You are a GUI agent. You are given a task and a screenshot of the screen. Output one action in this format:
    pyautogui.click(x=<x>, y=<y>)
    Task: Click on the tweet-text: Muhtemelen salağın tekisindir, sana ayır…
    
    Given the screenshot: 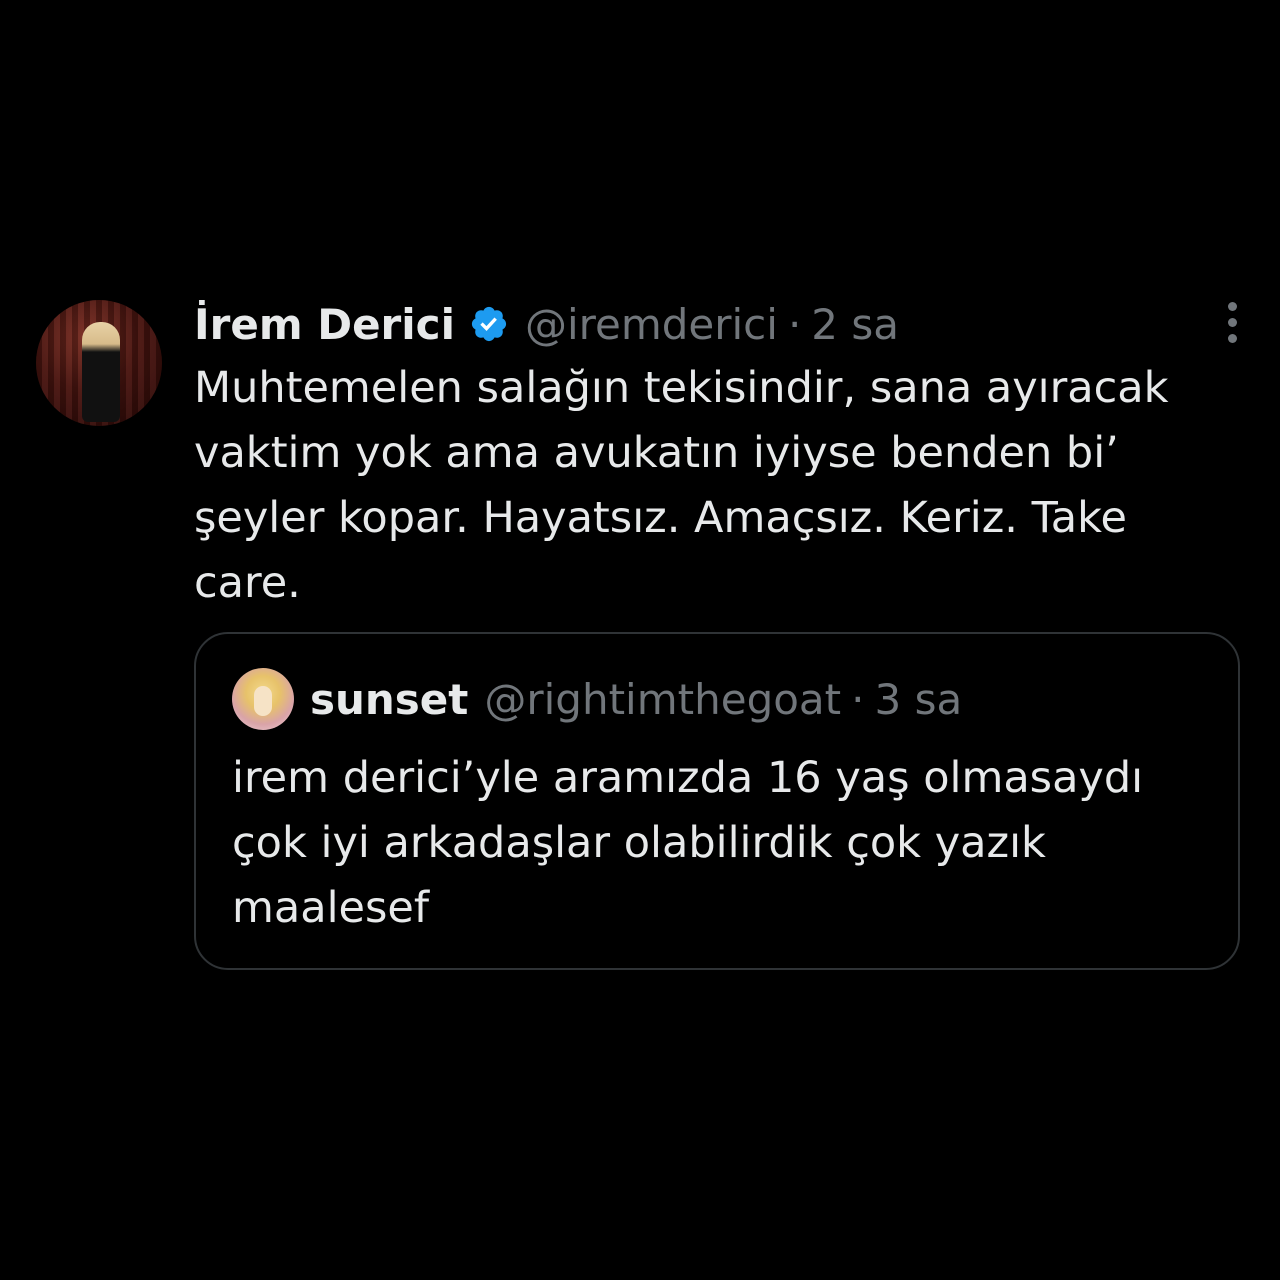 What is the action you would take?
    pyautogui.click(x=681, y=485)
    